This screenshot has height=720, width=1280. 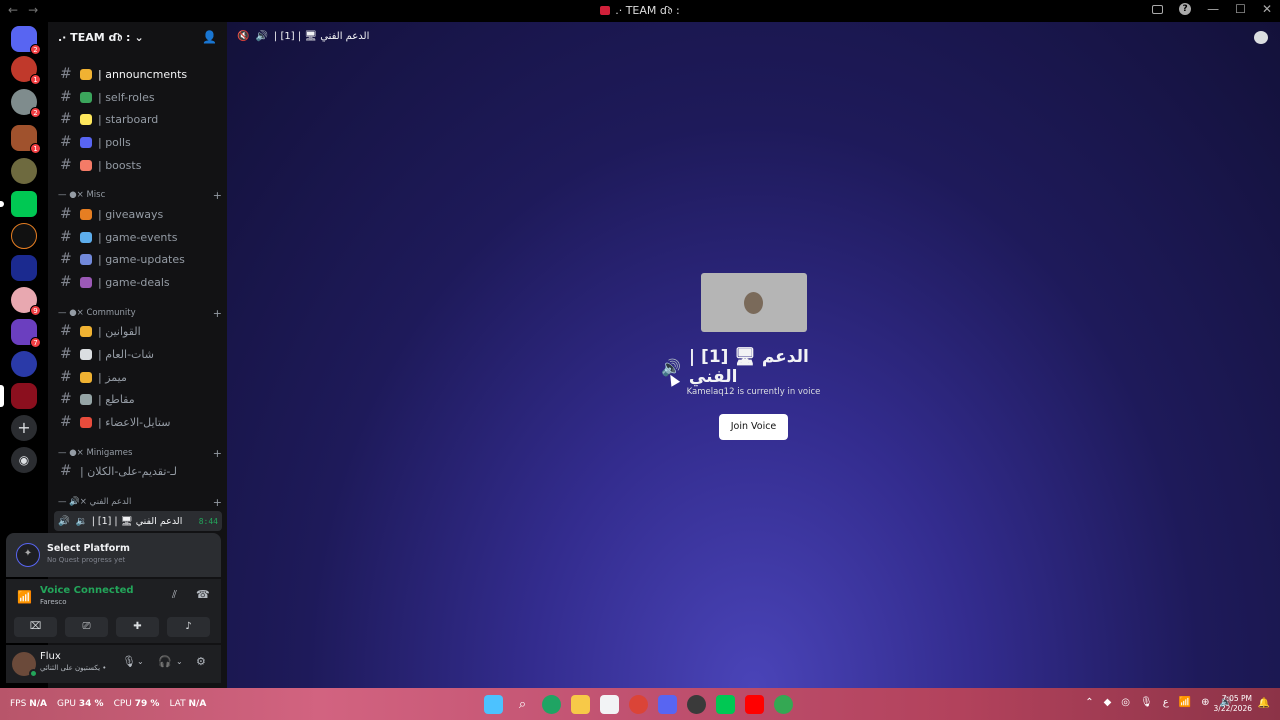 I want to click on channel-member-style: # | ستايل-الاعضاء, so click(x=140, y=422).